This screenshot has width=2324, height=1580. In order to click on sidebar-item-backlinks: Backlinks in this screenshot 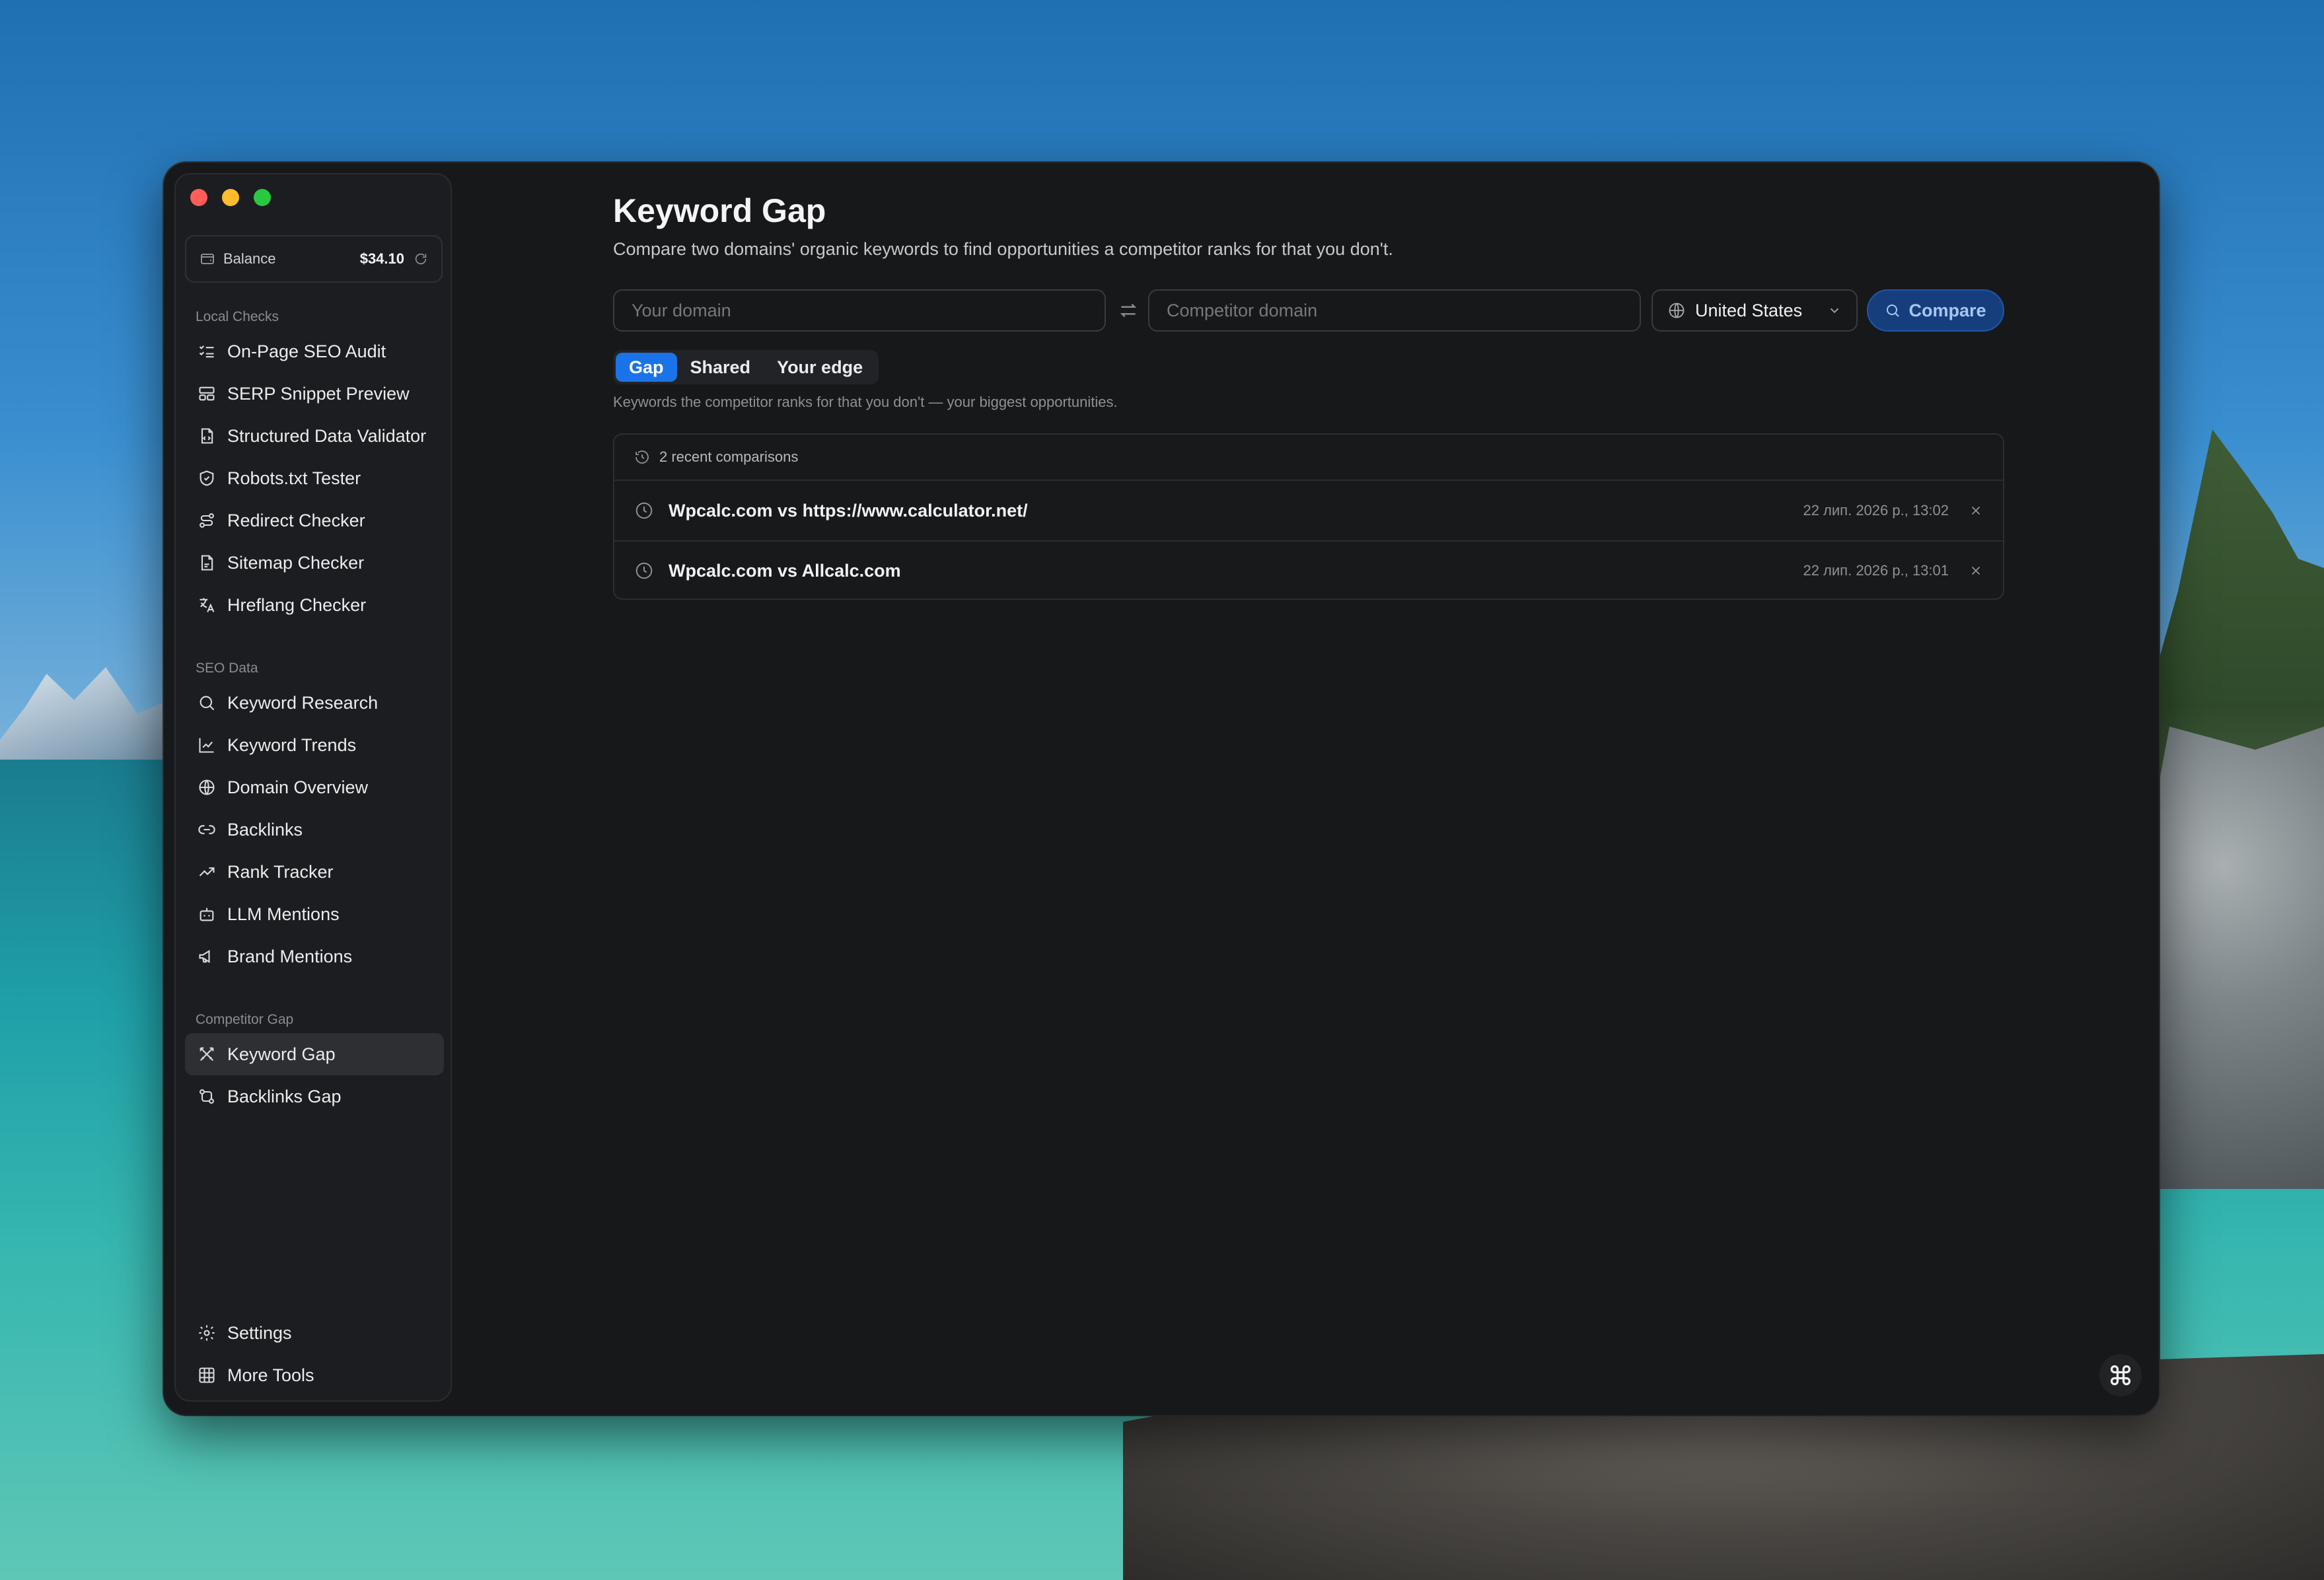, I will do `click(314, 829)`.